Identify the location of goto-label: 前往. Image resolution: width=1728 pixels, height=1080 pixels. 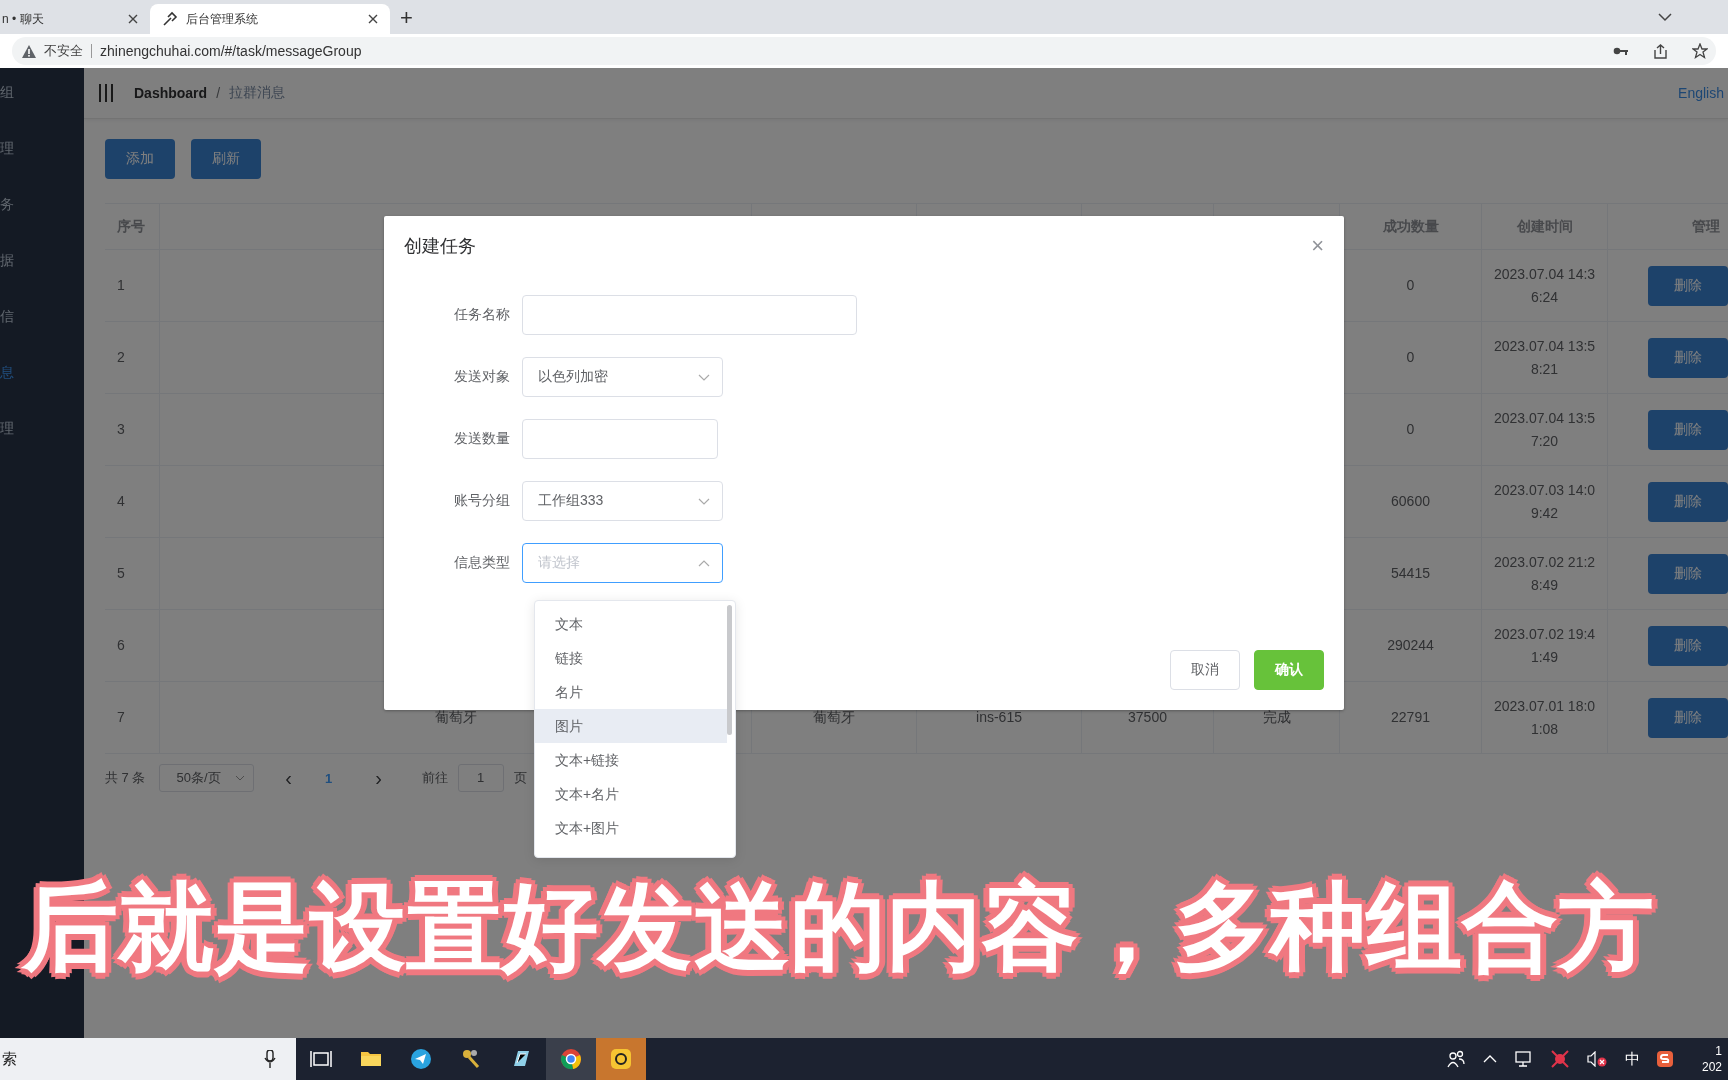
(434, 778).